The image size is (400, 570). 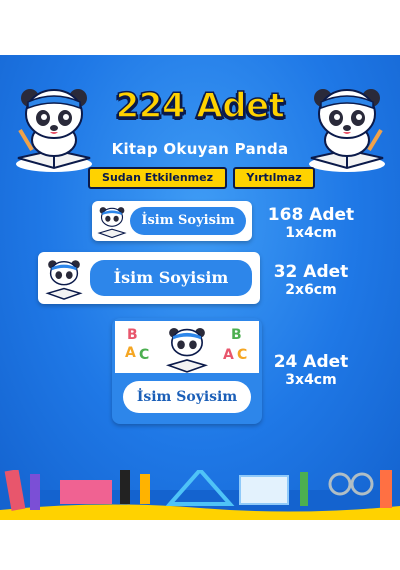 I want to click on quantity-info: 168 Adet 1x4cm, so click(x=311, y=223).